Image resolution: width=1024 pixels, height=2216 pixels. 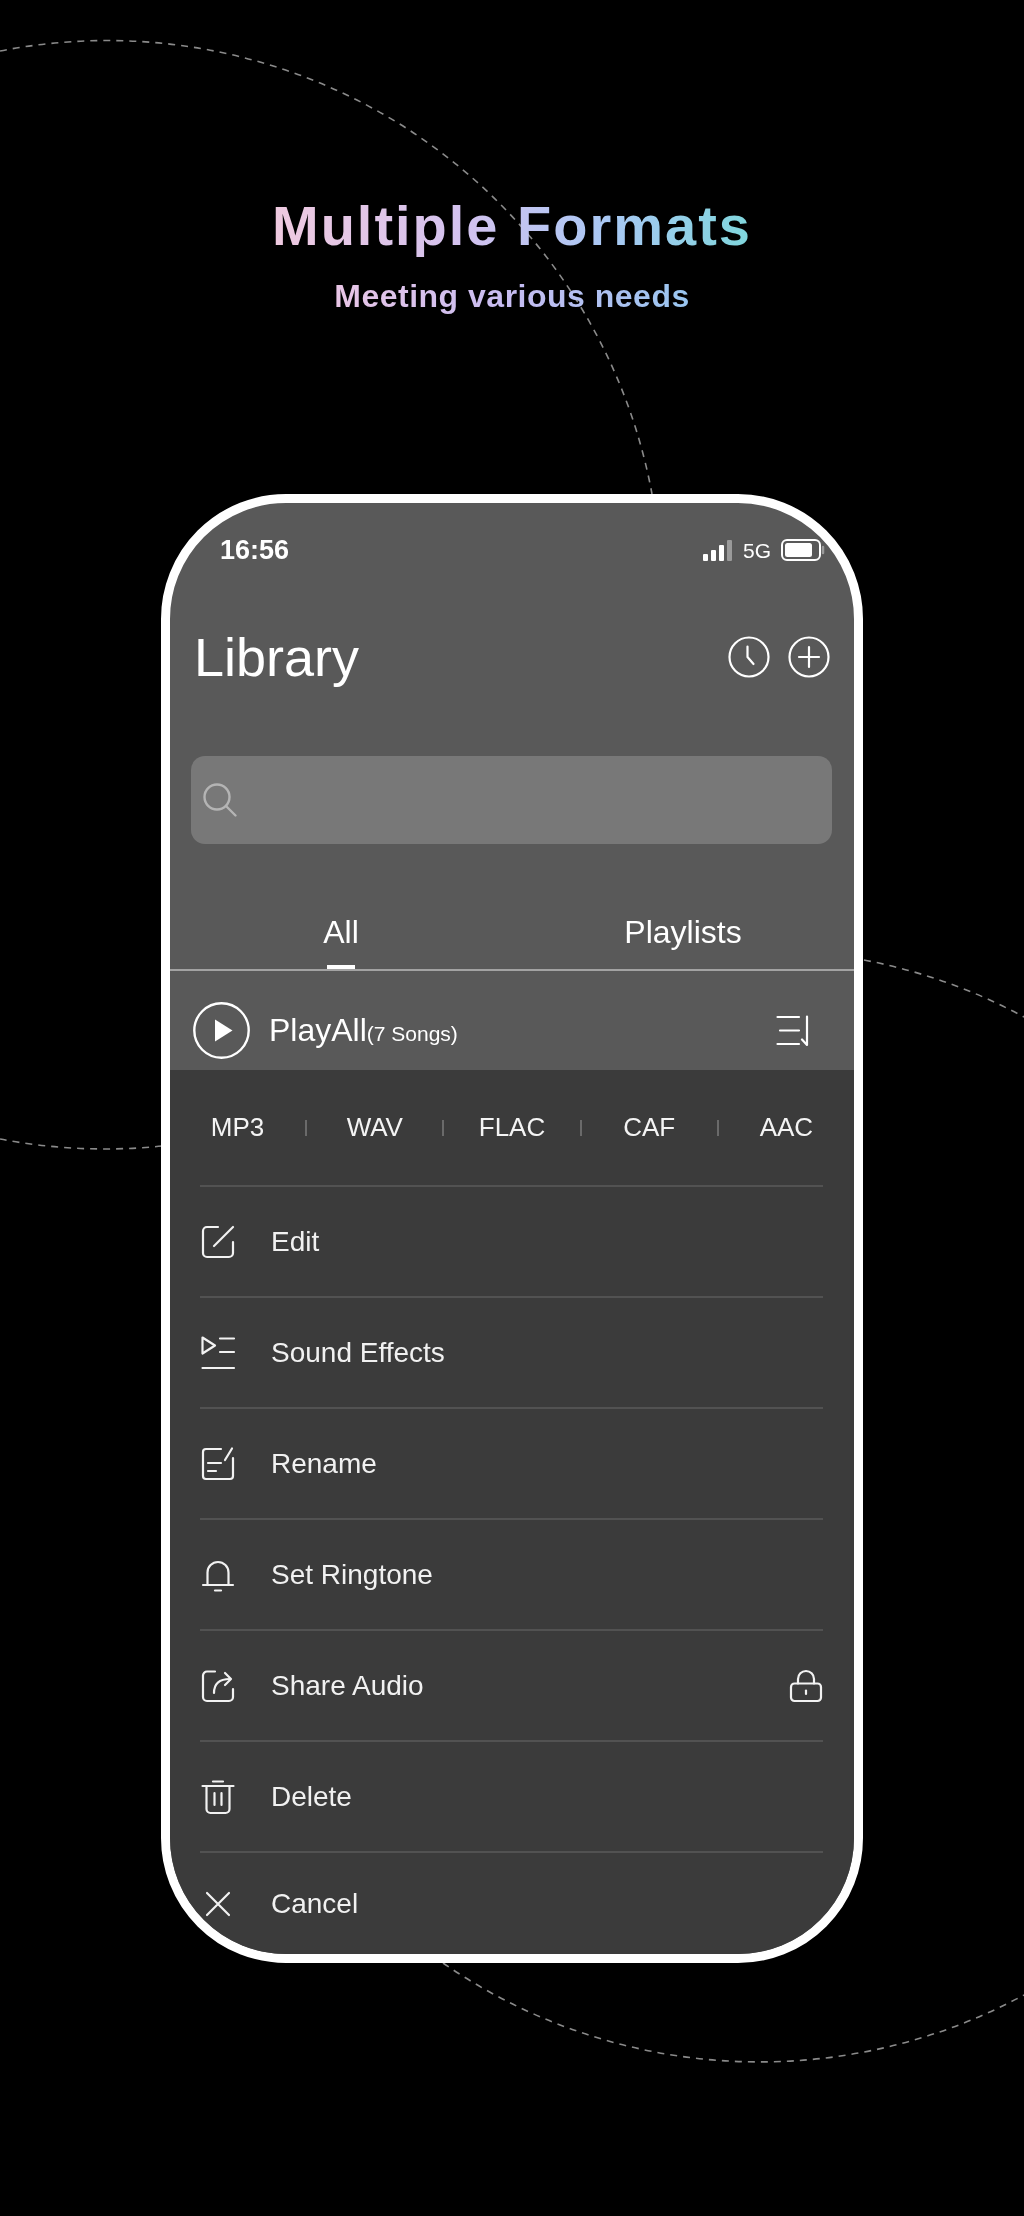 What do you see at coordinates (325, 1031) in the screenshot?
I see `play-all-button: PlayAll(7 Songs)` at bounding box center [325, 1031].